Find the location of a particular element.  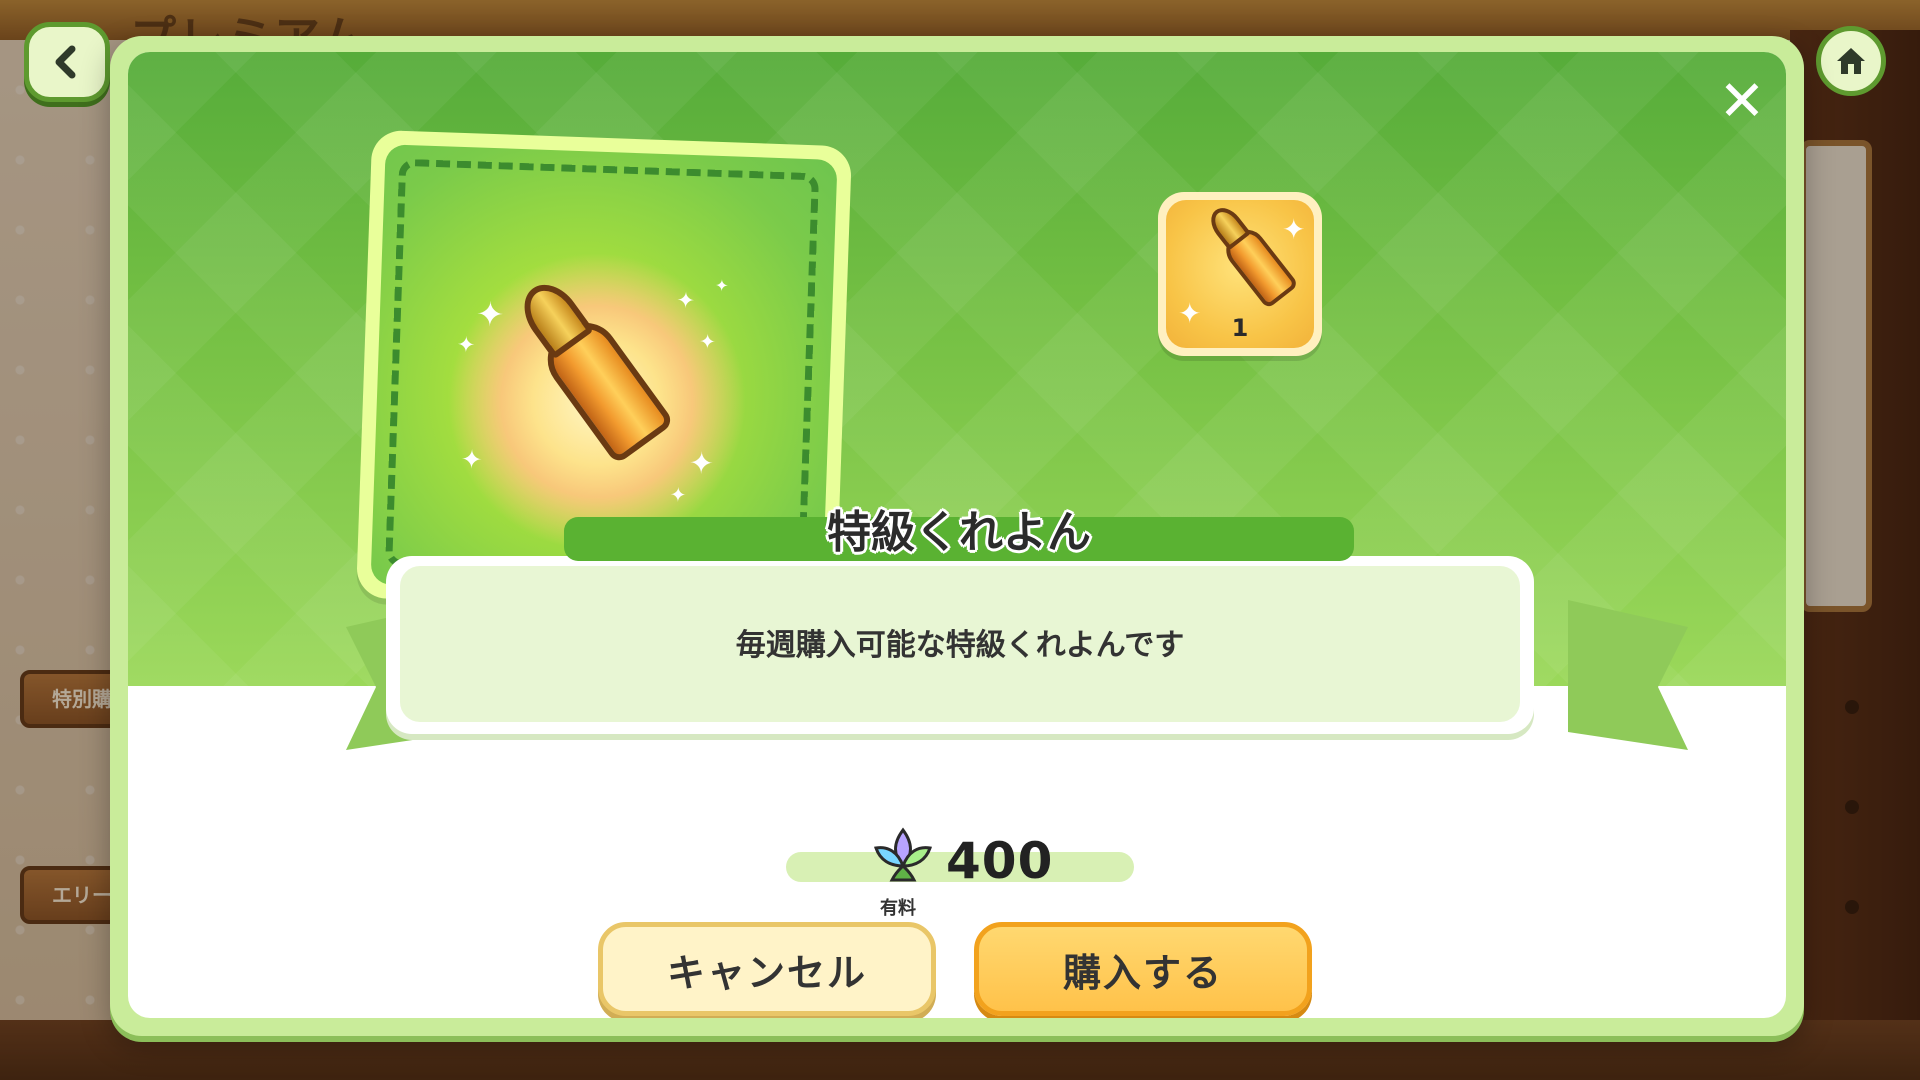

home-icon is located at coordinates (1851, 61).